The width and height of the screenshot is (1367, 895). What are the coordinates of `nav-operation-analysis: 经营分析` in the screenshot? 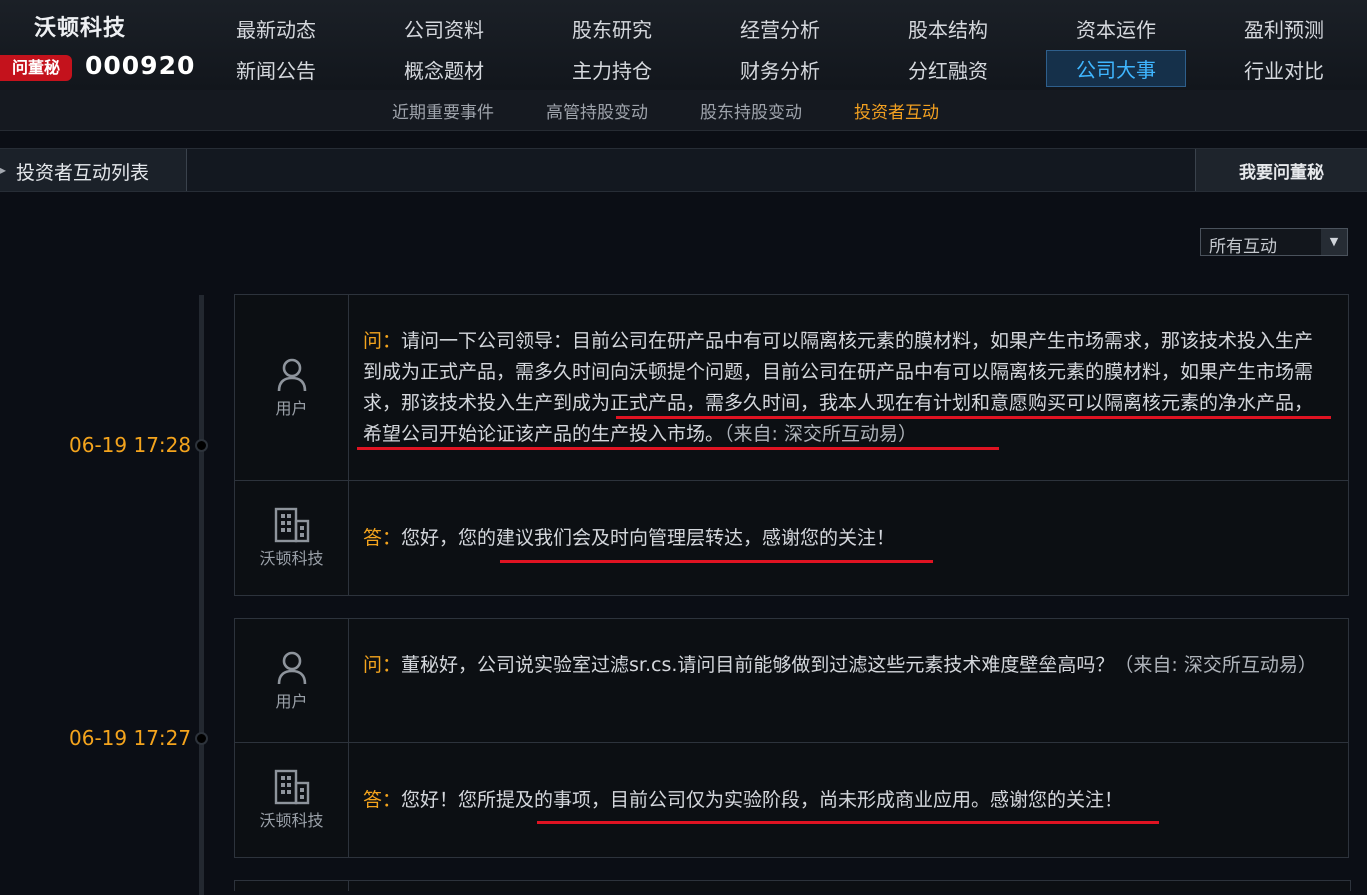 It's located at (780, 28).